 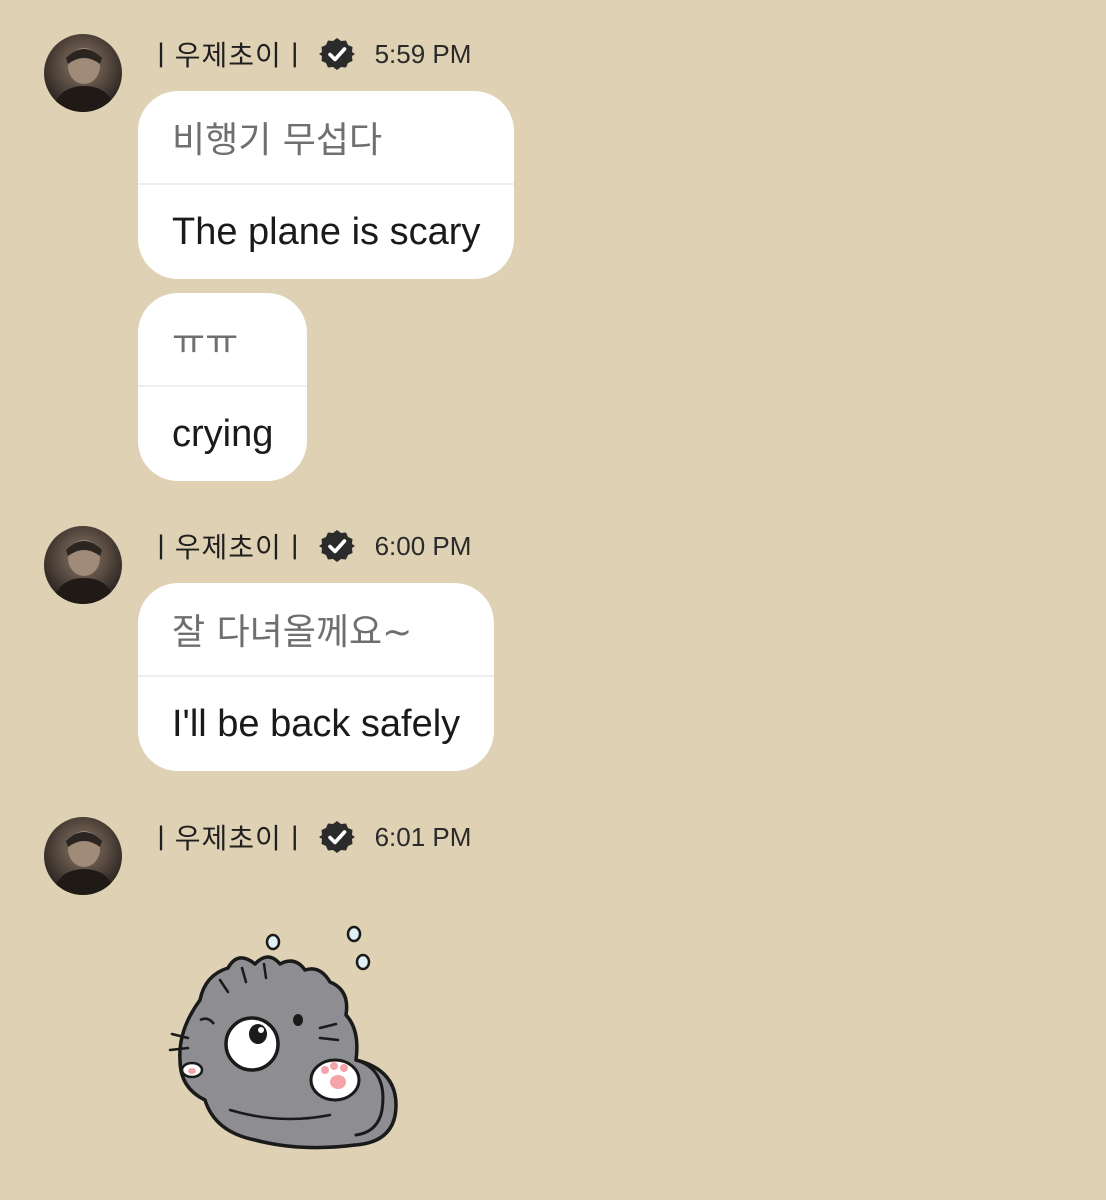 What do you see at coordinates (316, 723) in the screenshot?
I see `translated-text: I'll be back safely` at bounding box center [316, 723].